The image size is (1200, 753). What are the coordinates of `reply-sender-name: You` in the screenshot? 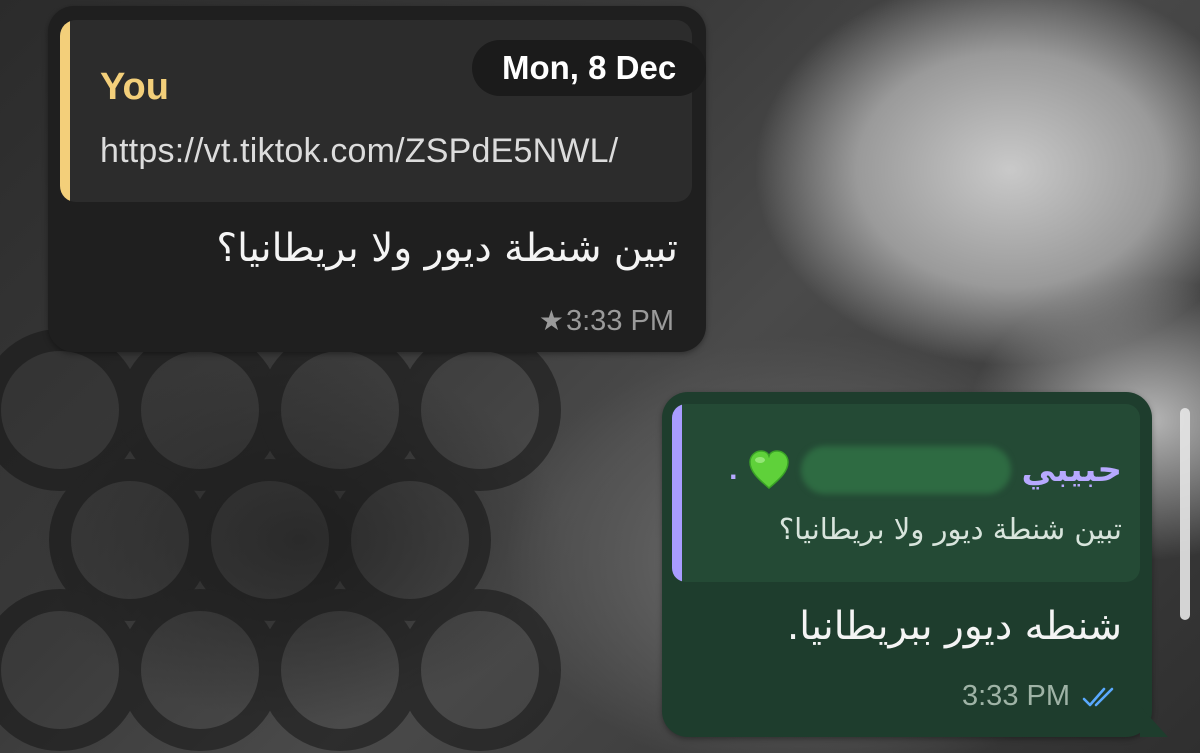 It's located at (134, 87).